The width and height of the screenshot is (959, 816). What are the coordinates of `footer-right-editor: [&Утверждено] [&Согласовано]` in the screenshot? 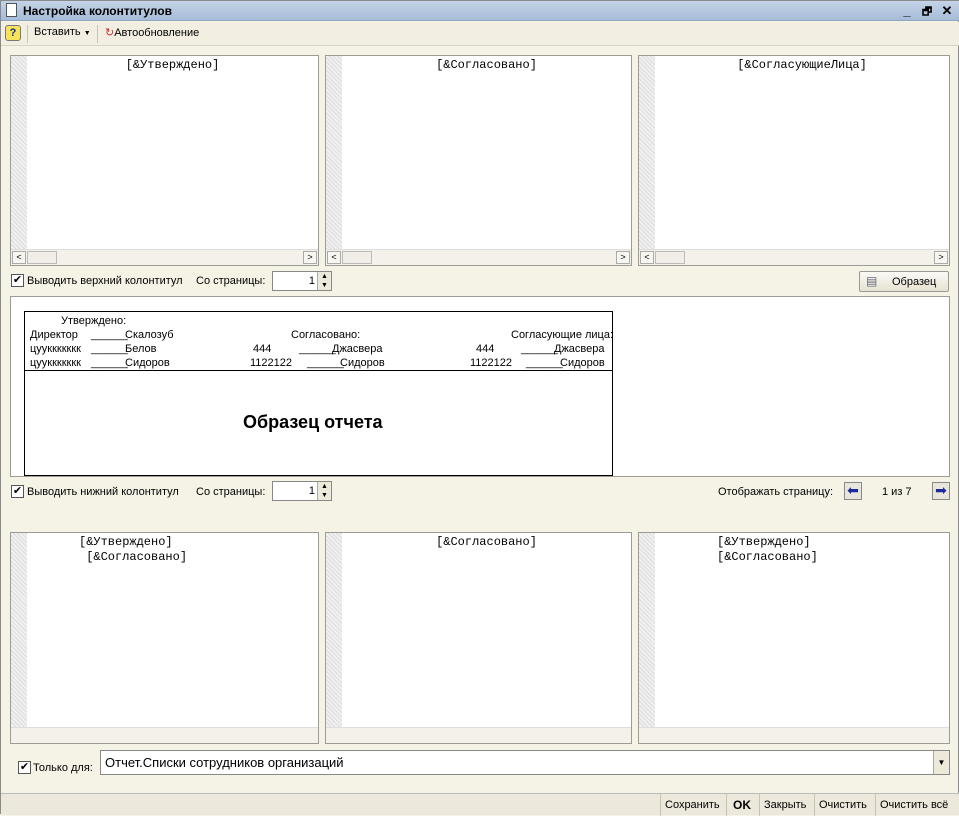 It's located at (794, 638).